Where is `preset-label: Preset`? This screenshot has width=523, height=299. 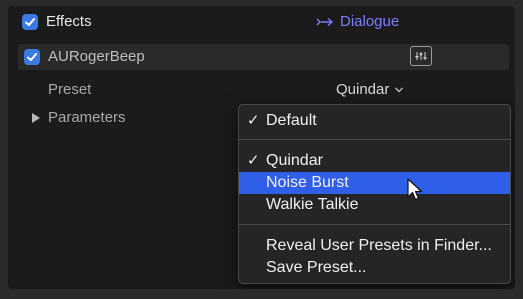 preset-label: Preset is located at coordinates (70, 89).